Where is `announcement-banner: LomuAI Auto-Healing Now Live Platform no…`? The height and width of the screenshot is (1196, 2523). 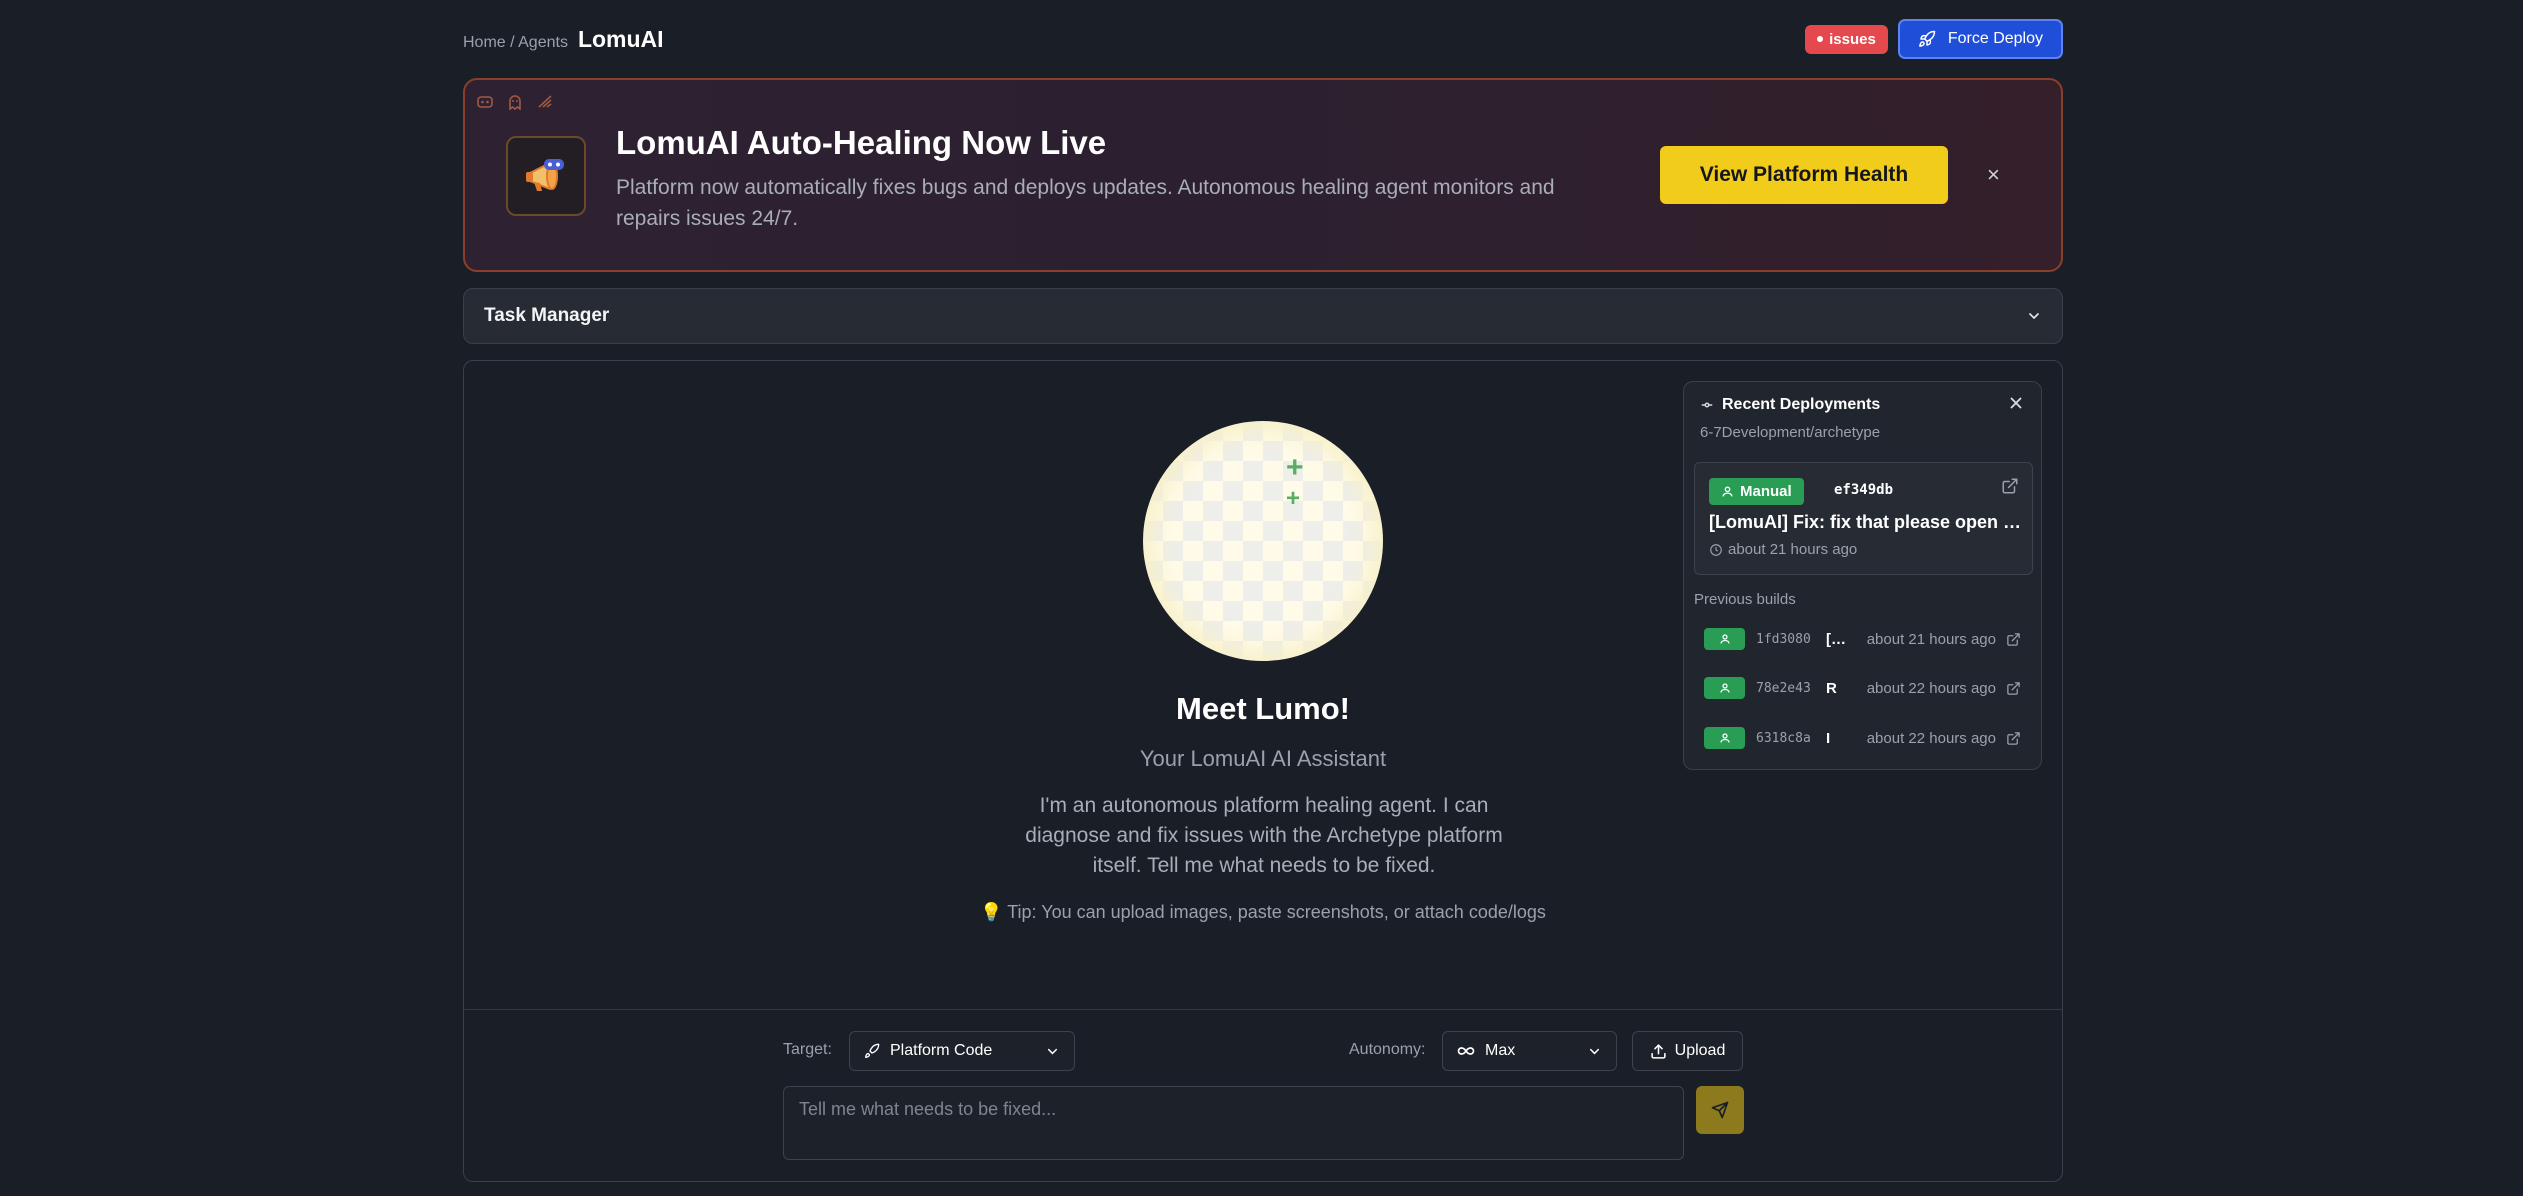 announcement-banner: LomuAI Auto-Healing Now Live Platform no… is located at coordinates (1263, 175).